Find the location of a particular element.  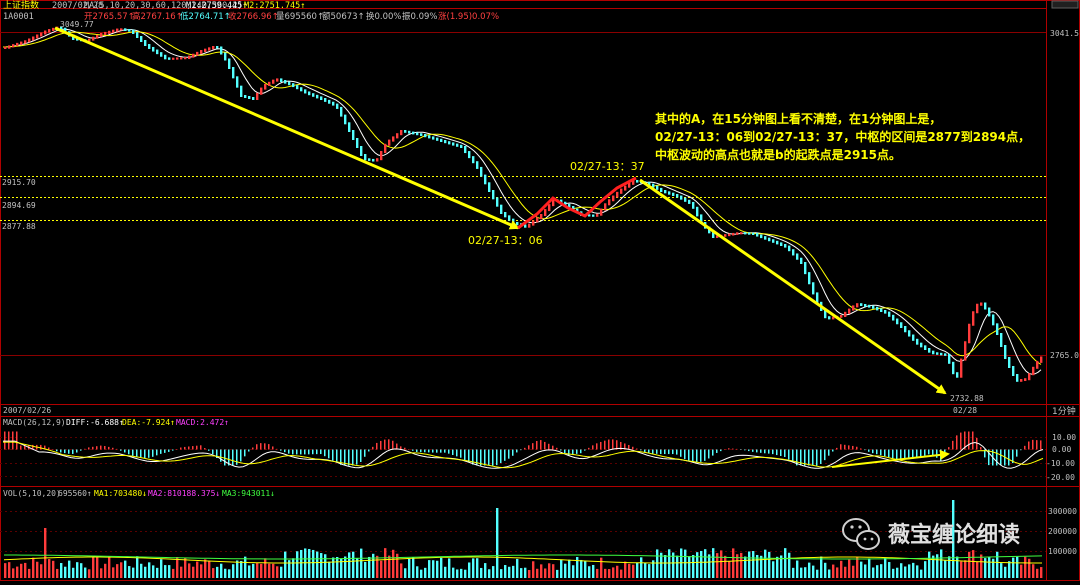

watermark: 薇宝缠论细读 is located at coordinates (931, 534).